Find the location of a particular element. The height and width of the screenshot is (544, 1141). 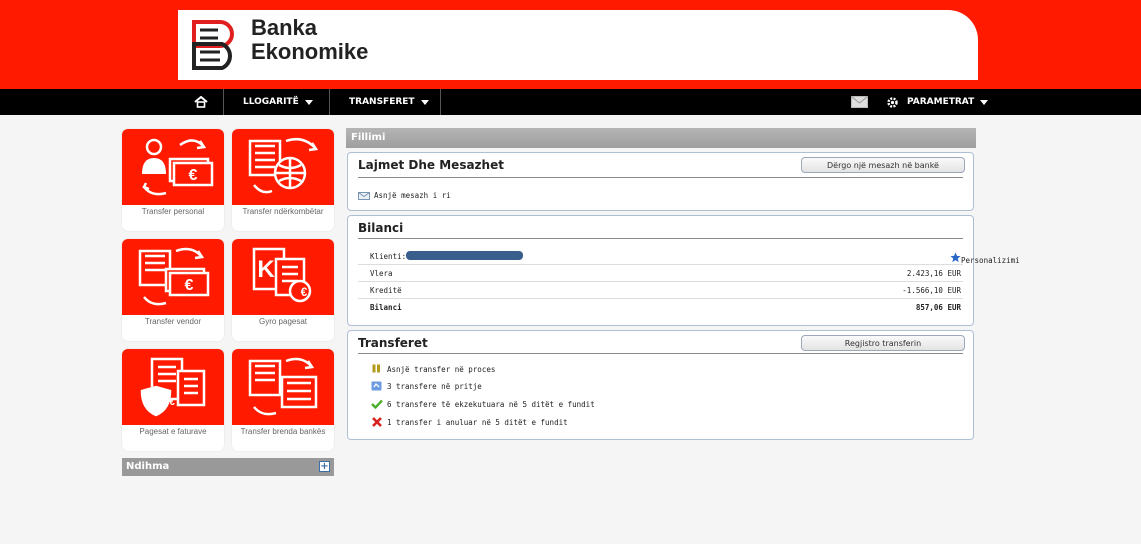

tile-transfer-internal: Transfer brenda bankës is located at coordinates (283, 400).